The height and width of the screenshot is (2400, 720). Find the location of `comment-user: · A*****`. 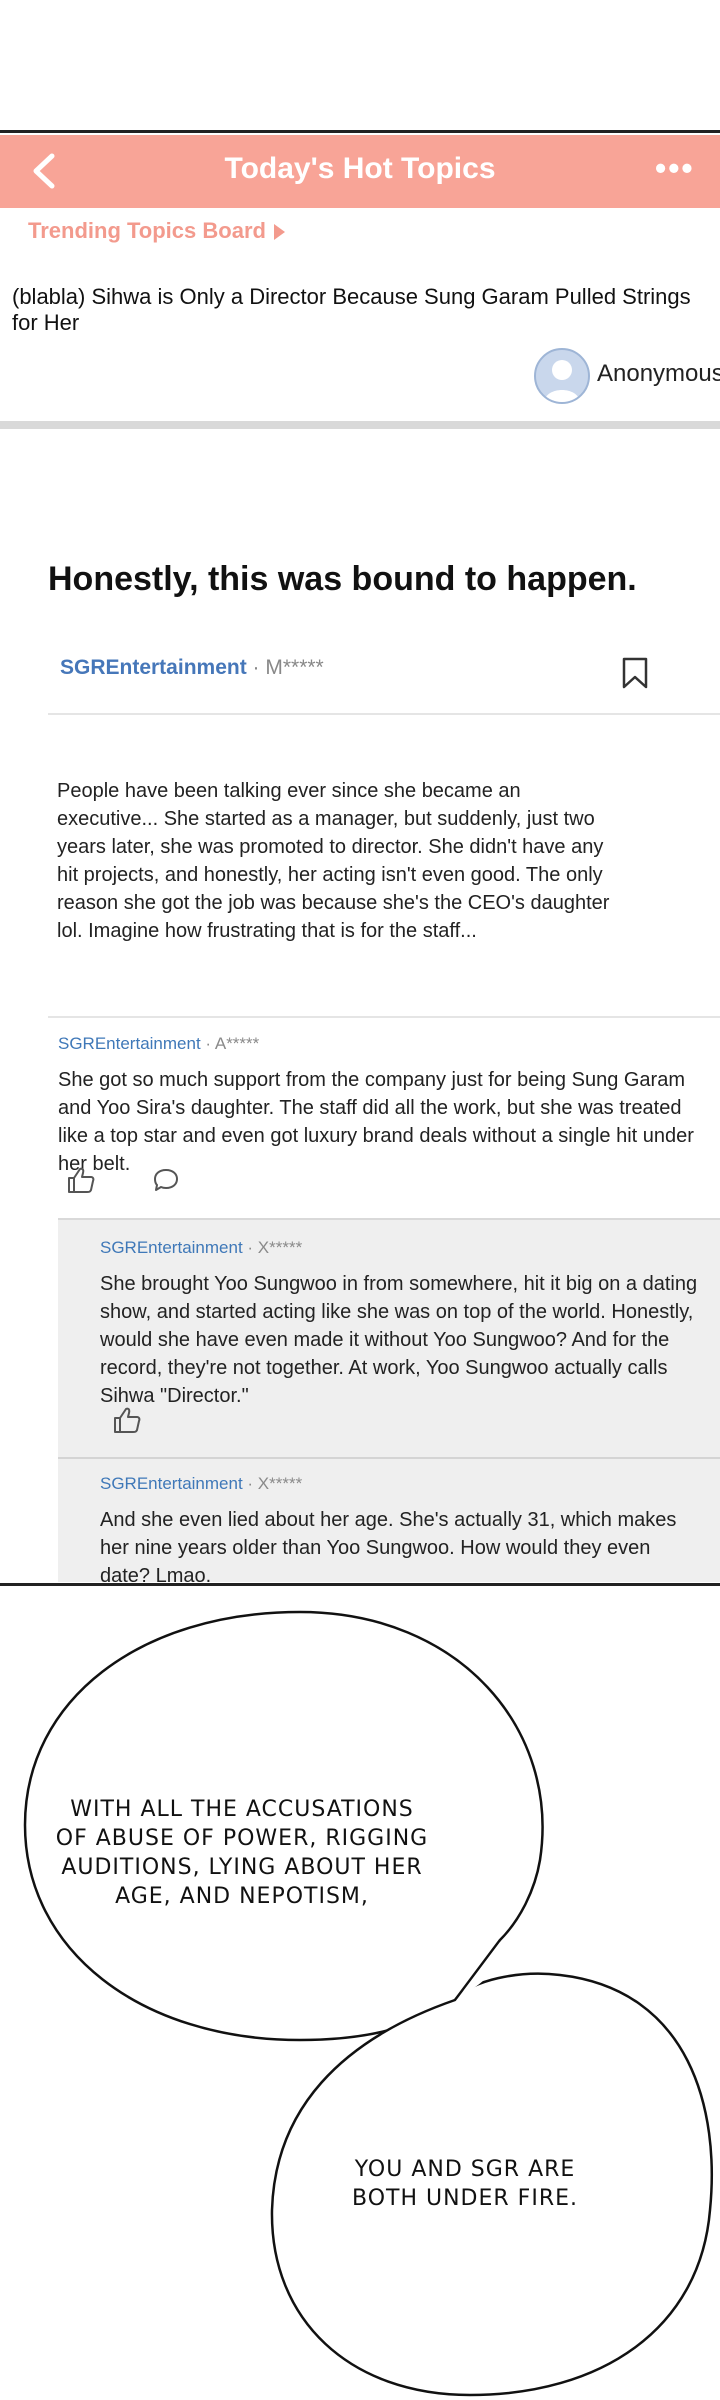

comment-user: · A***** is located at coordinates (230, 1043).